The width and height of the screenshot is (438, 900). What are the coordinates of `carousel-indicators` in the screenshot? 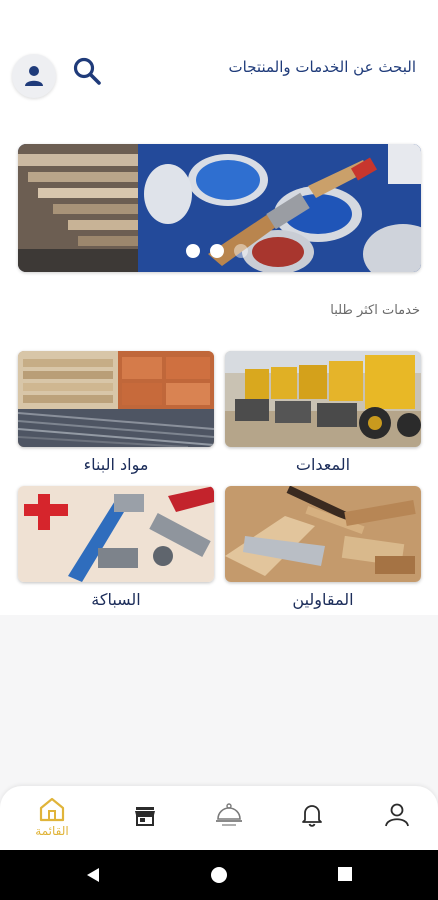 It's located at (217, 251).